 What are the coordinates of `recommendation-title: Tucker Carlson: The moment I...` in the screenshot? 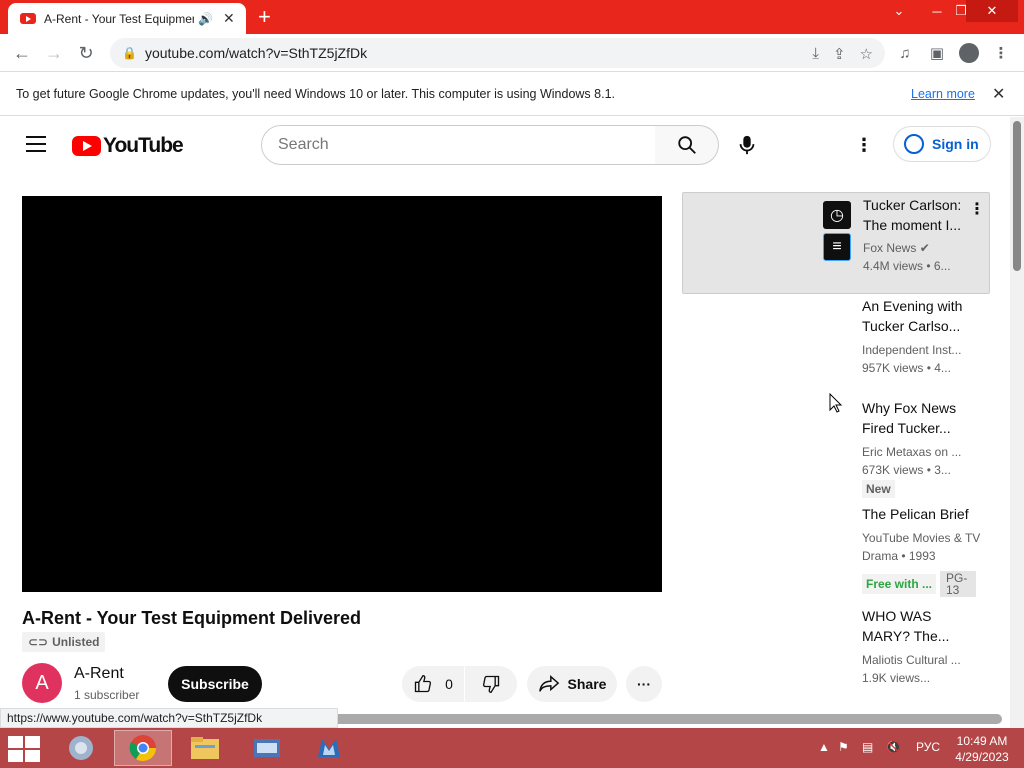 It's located at (915, 215).